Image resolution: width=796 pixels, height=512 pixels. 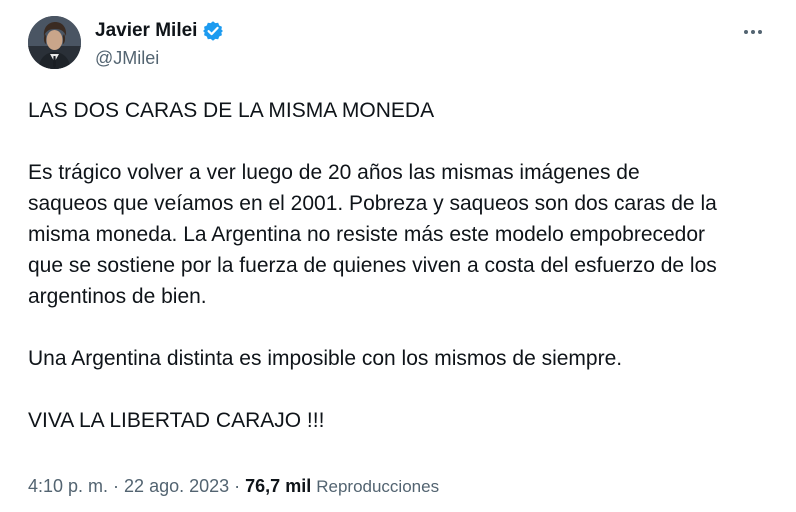 I want to click on verified-badge-icon, so click(x=213, y=31).